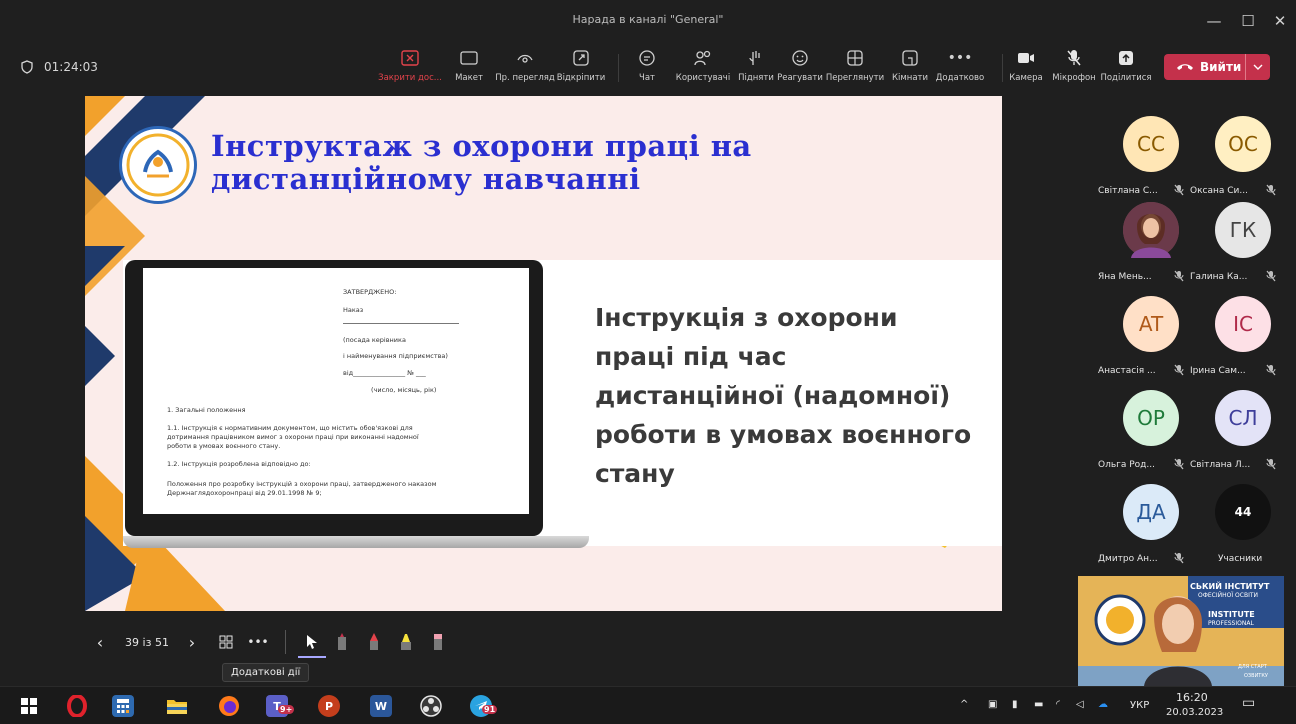 This screenshot has height=724, width=1296. Describe the element at coordinates (910, 58) in the screenshot. I see `rooms-icon` at that location.